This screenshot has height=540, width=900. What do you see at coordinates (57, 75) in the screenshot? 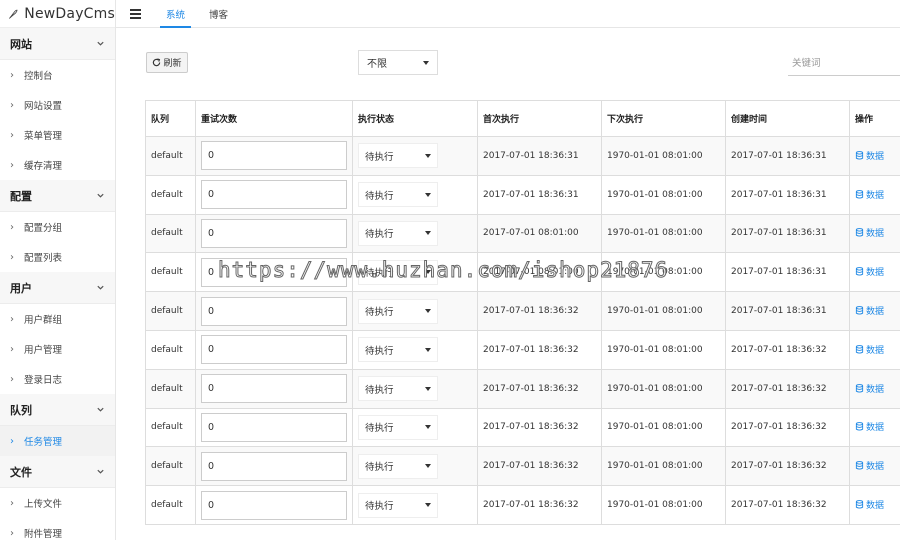
I see `sidebar-item: › 控制台` at bounding box center [57, 75].